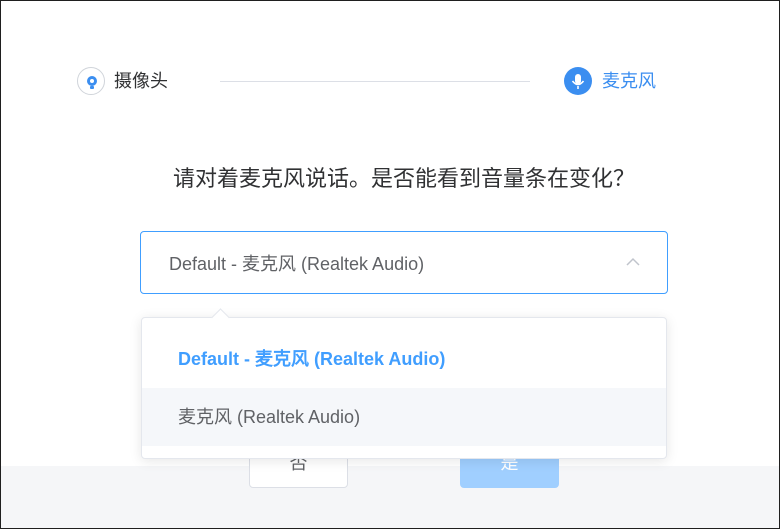 Image resolution: width=780 pixels, height=529 pixels. Describe the element at coordinates (390, 497) in the screenshot. I see `footer-band` at that location.